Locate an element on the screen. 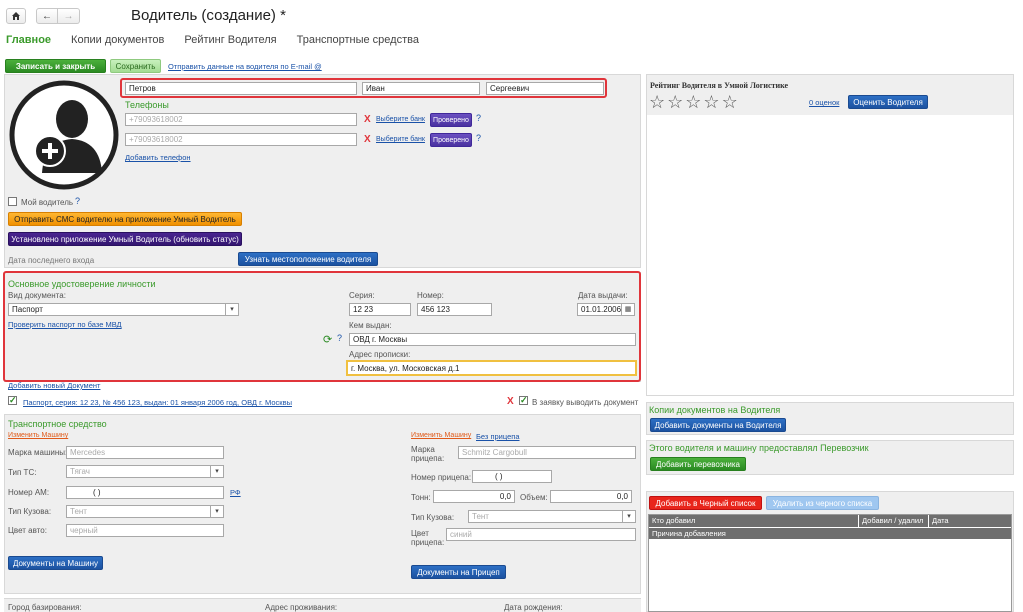 The height and width of the screenshot is (612, 1023). rating-stars: ☆☆☆☆☆ is located at coordinates (694, 102).